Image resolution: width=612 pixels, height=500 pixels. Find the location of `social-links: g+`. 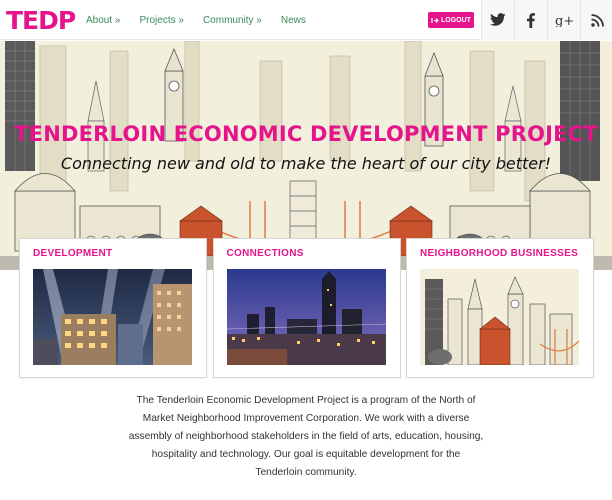

social-links: g+ is located at coordinates (546, 20).